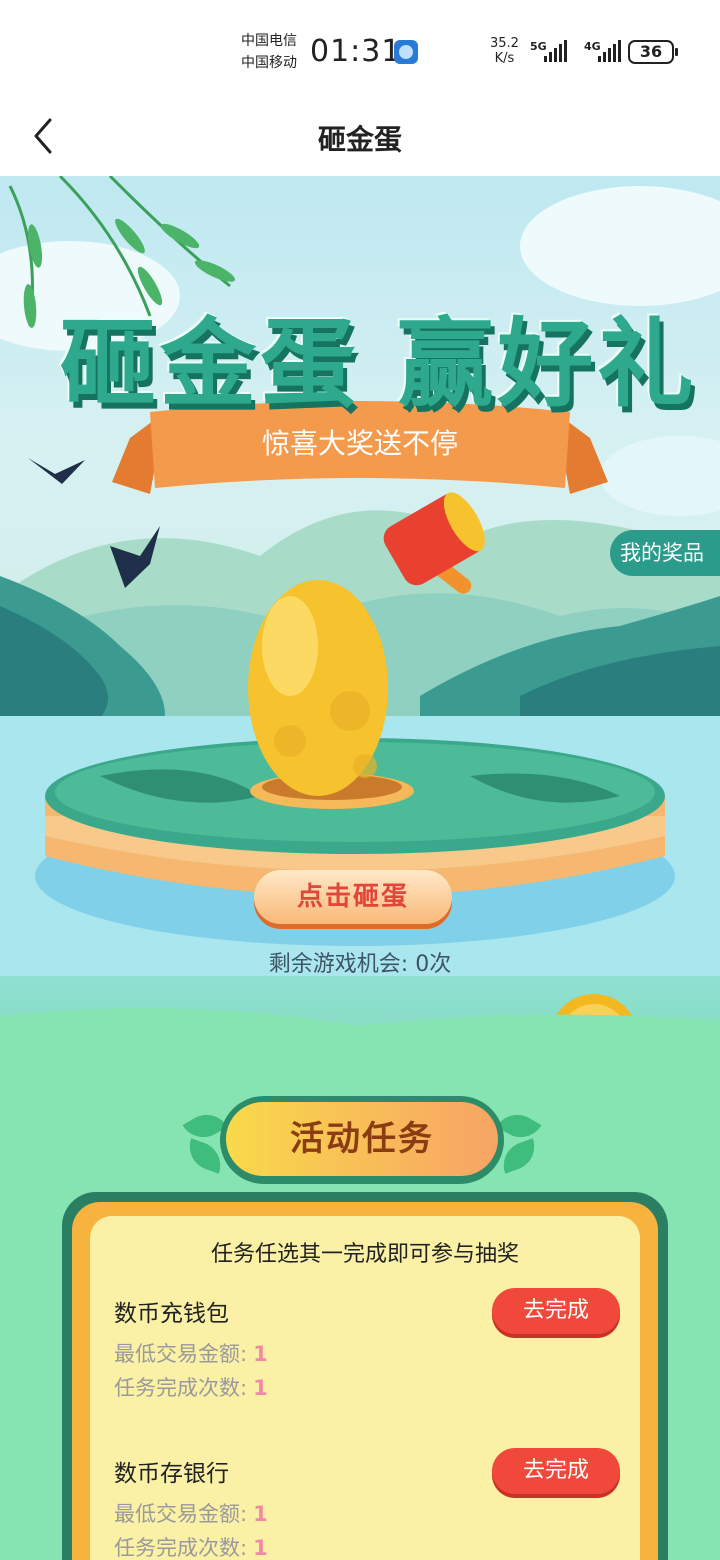 The image size is (720, 1560). Describe the element at coordinates (433, 964) in the screenshot. I see `remaining-chances-value: 0次` at that location.